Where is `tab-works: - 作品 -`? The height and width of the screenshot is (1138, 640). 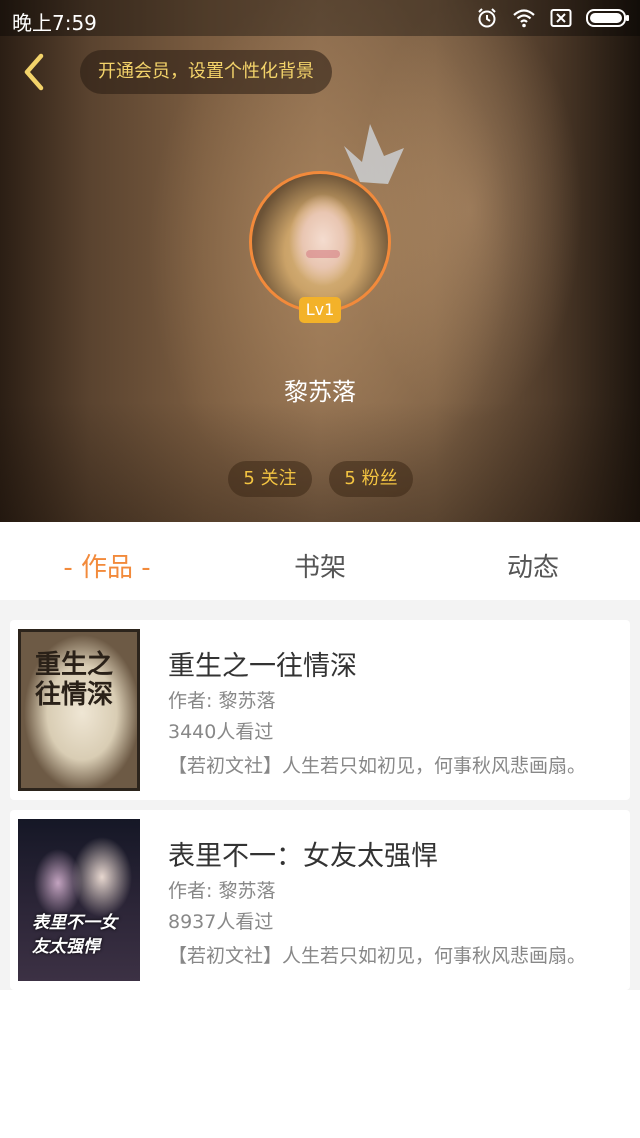
tab-works: - 作品 - is located at coordinates (107, 561).